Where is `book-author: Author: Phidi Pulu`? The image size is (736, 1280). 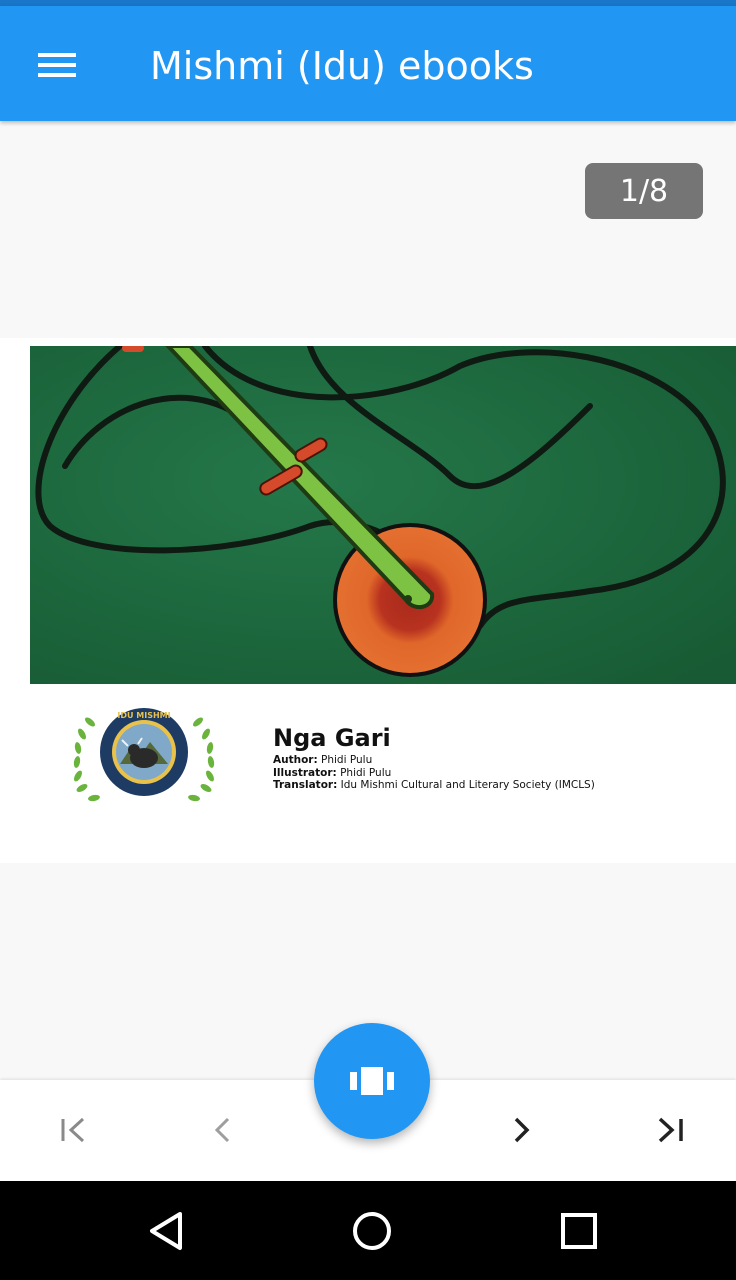 book-author: Author: Phidi Pulu is located at coordinates (323, 760).